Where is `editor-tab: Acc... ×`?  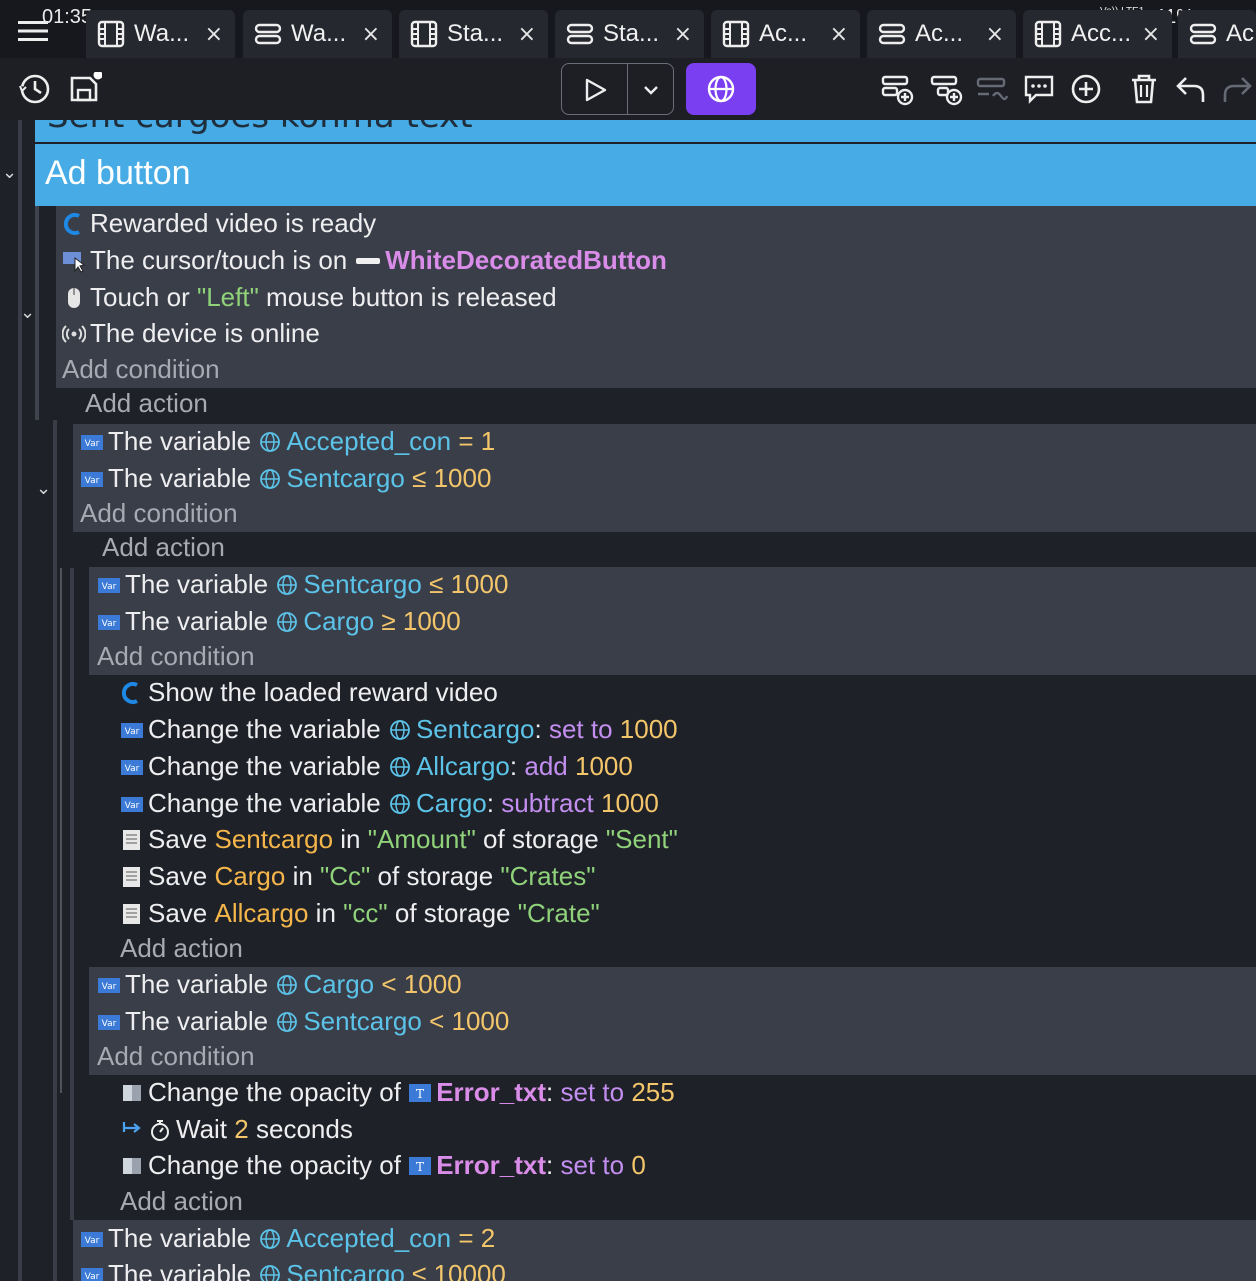 editor-tab: Acc... × is located at coordinates (1097, 34).